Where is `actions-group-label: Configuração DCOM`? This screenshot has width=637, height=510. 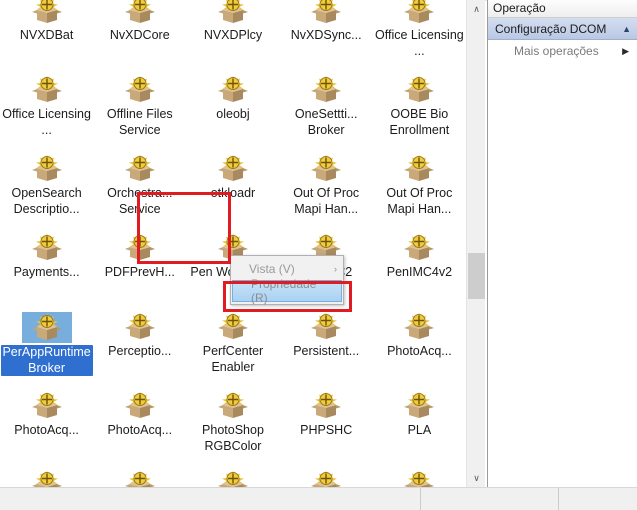 actions-group-label: Configuração DCOM is located at coordinates (551, 28).